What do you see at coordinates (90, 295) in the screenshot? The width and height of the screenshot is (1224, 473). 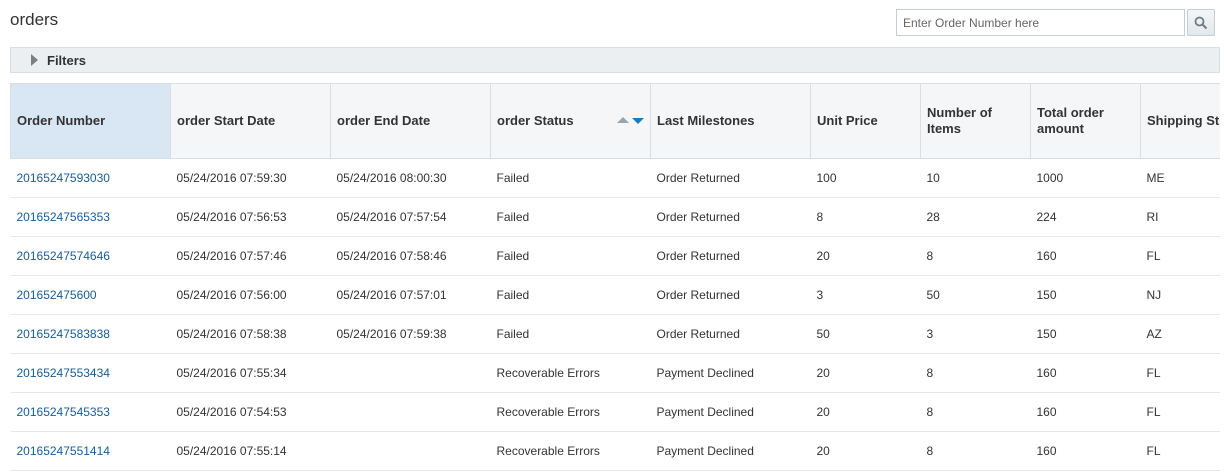 I see `order-number-link: 201652475600` at bounding box center [90, 295].